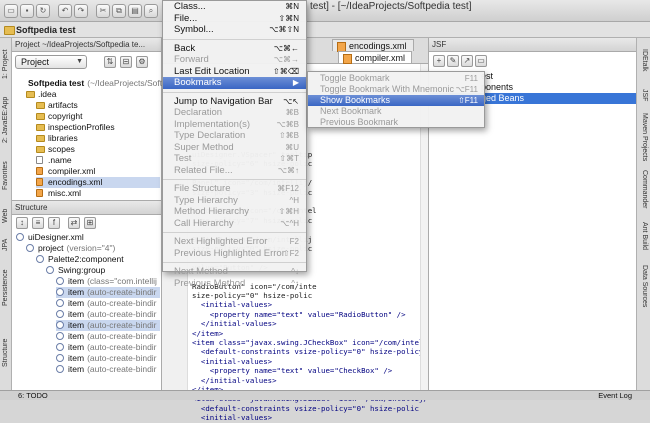 The height and width of the screenshot is (423, 650). Describe the element at coordinates (103, 11) in the screenshot. I see `cut-icon: ✂` at that location.